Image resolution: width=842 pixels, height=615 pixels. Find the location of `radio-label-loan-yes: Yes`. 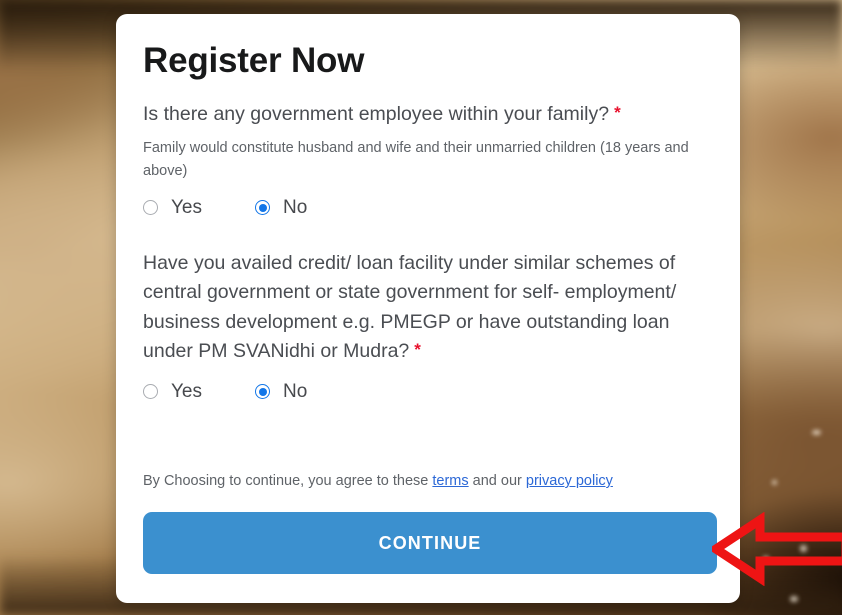

radio-label-loan-yes: Yes is located at coordinates (186, 391).